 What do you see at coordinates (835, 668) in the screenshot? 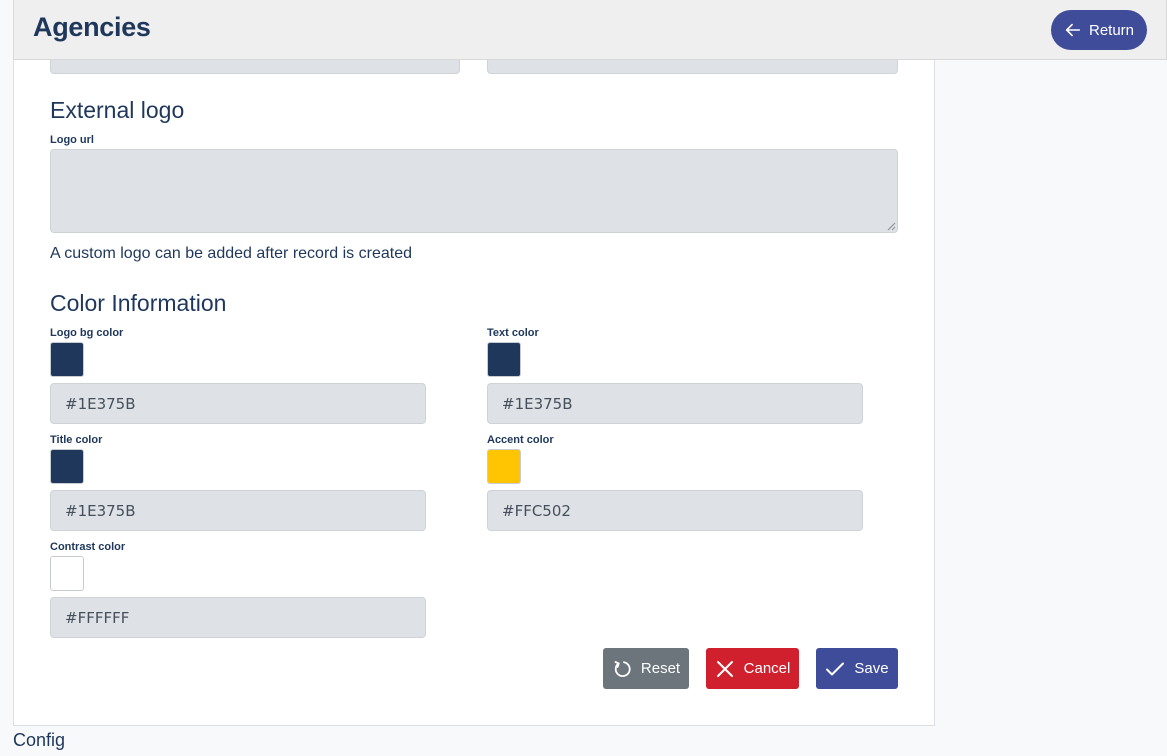
I see `check-icon` at bounding box center [835, 668].